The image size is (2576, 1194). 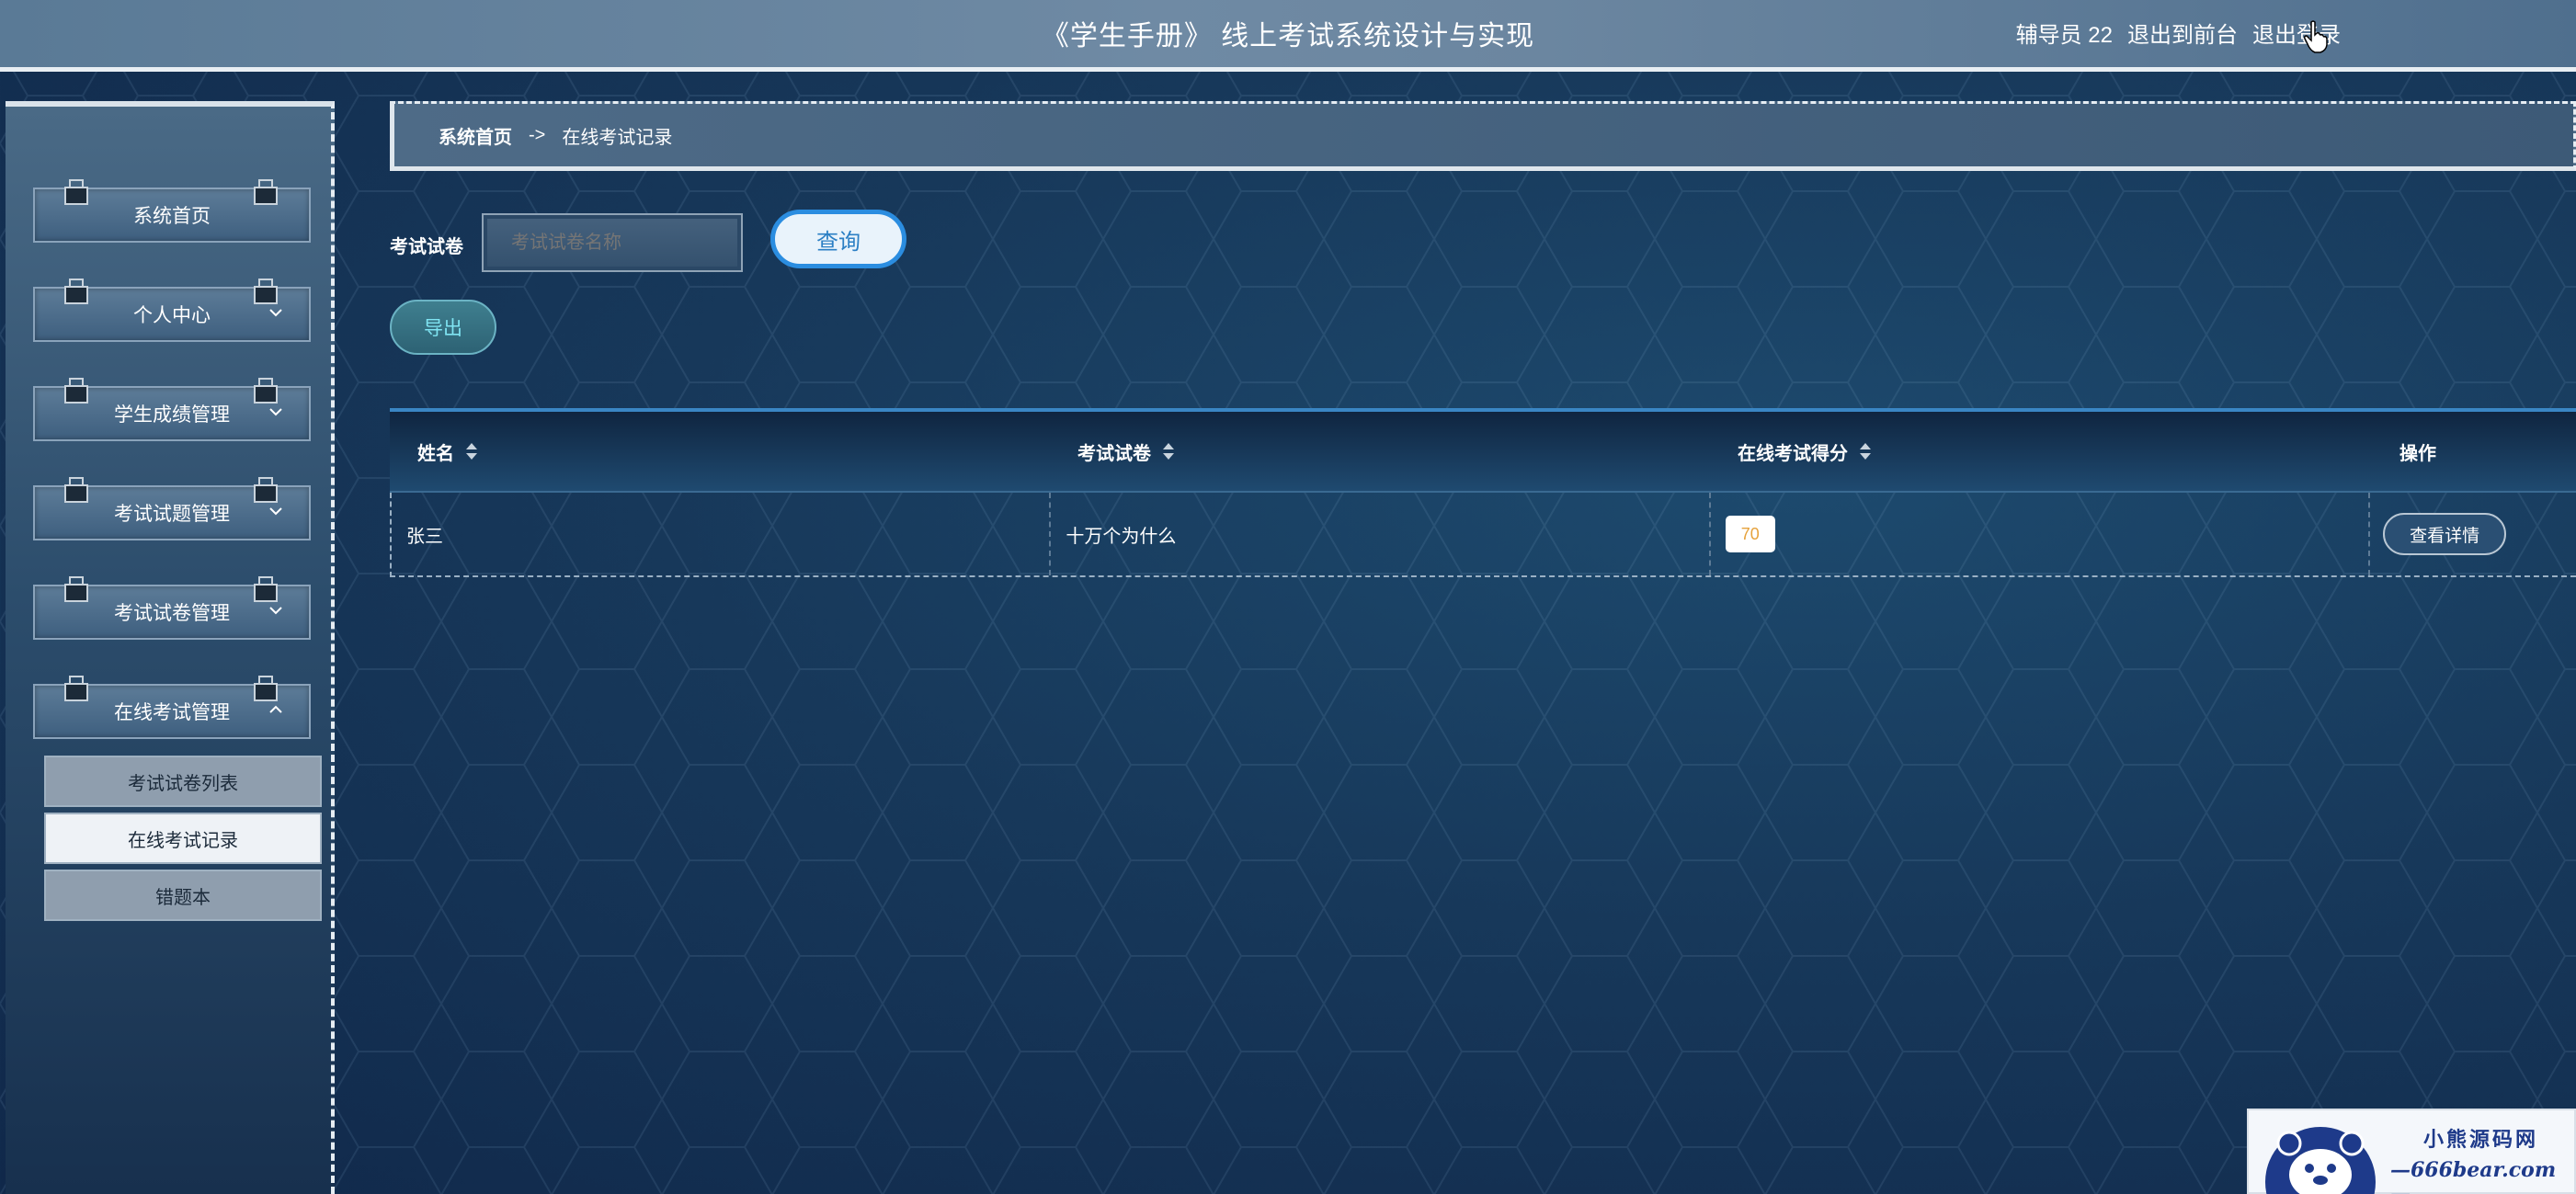 What do you see at coordinates (720, 452) in the screenshot?
I see `column-header-name: 姓名` at bounding box center [720, 452].